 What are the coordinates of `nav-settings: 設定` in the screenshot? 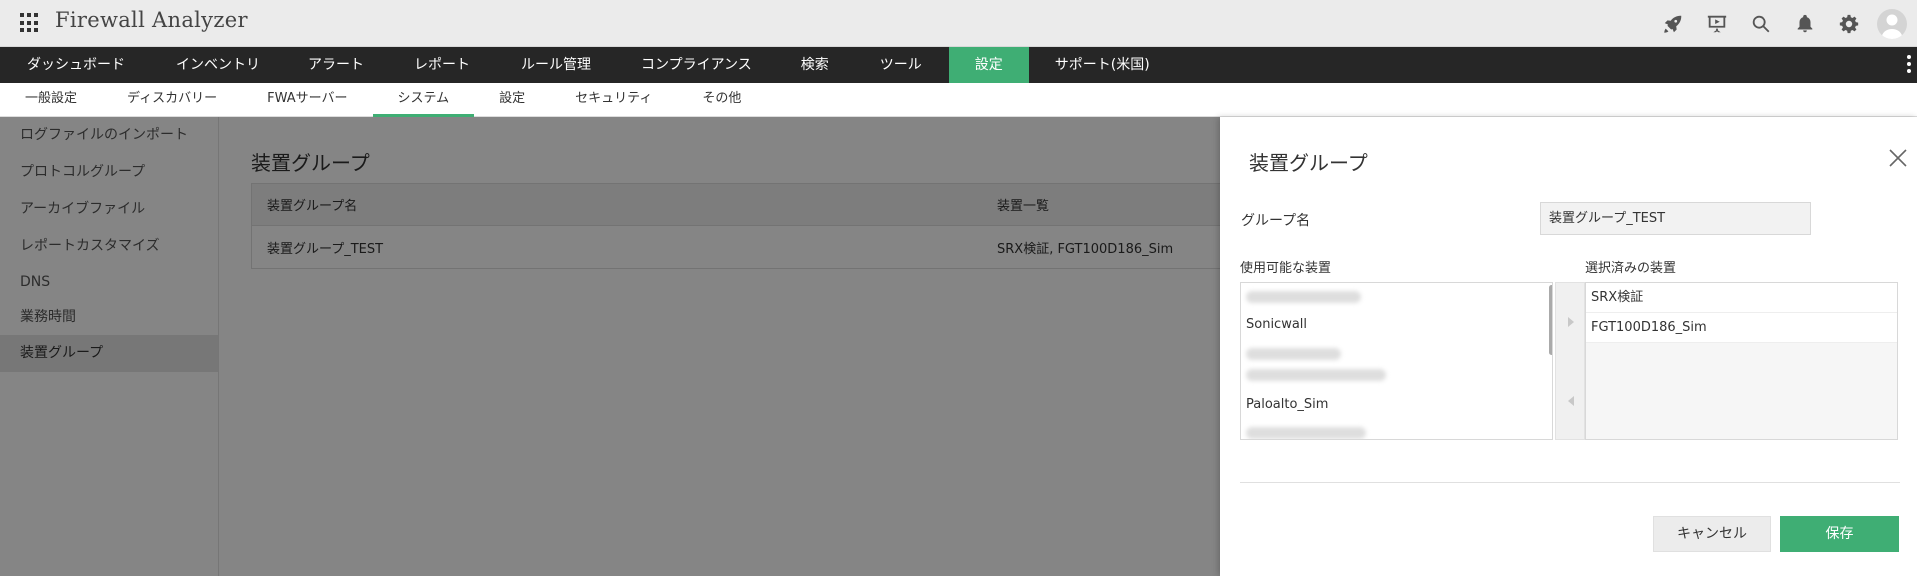 It's located at (988, 65).